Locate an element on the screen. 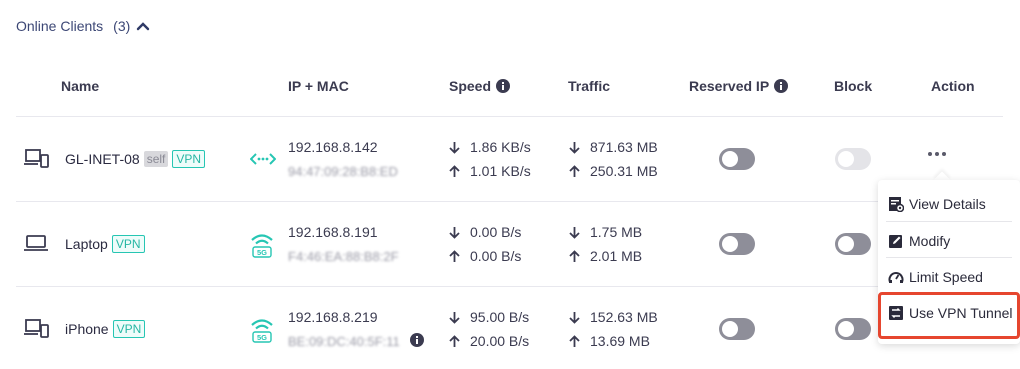 Image resolution: width=1020 pixels, height=369 pixels. traffic-upload: 2.01 MB is located at coordinates (605, 256).